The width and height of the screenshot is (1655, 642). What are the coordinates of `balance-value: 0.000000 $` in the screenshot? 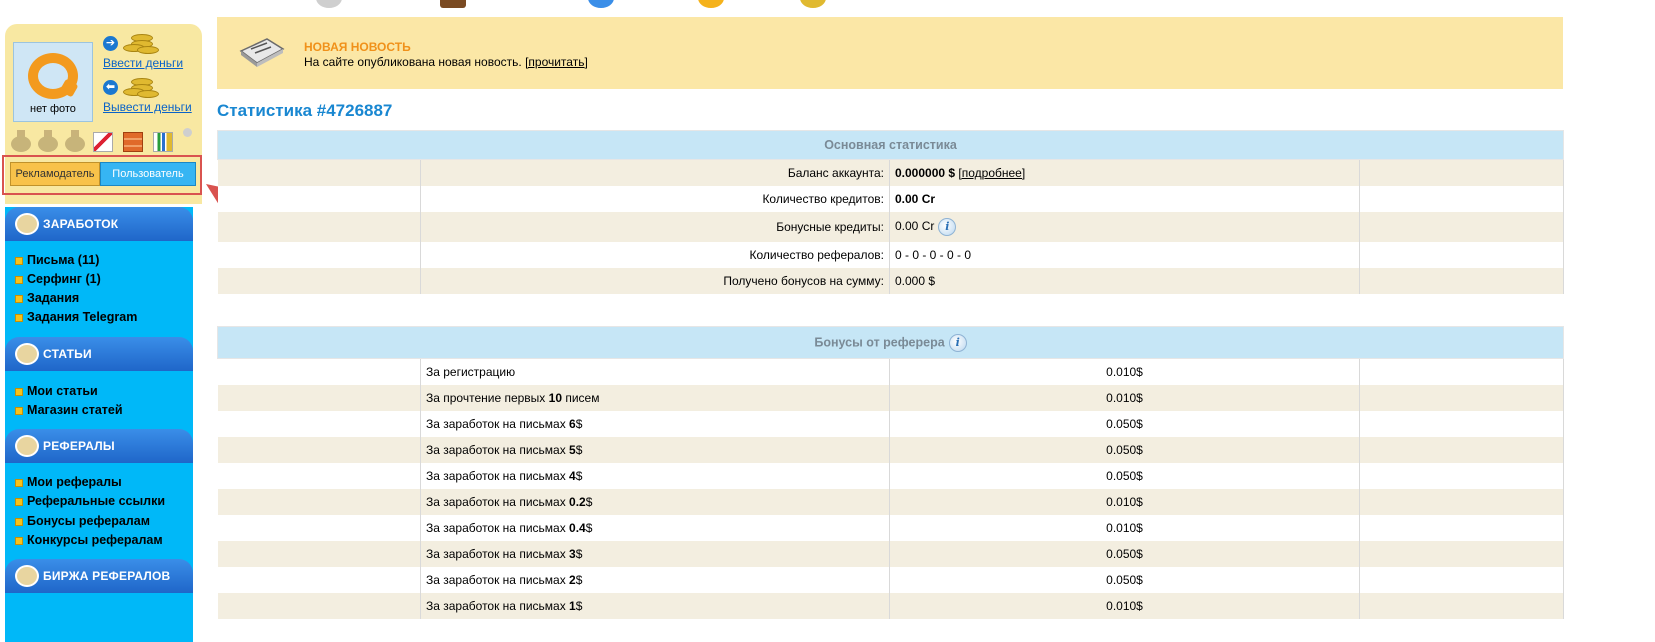 It's located at (925, 172).